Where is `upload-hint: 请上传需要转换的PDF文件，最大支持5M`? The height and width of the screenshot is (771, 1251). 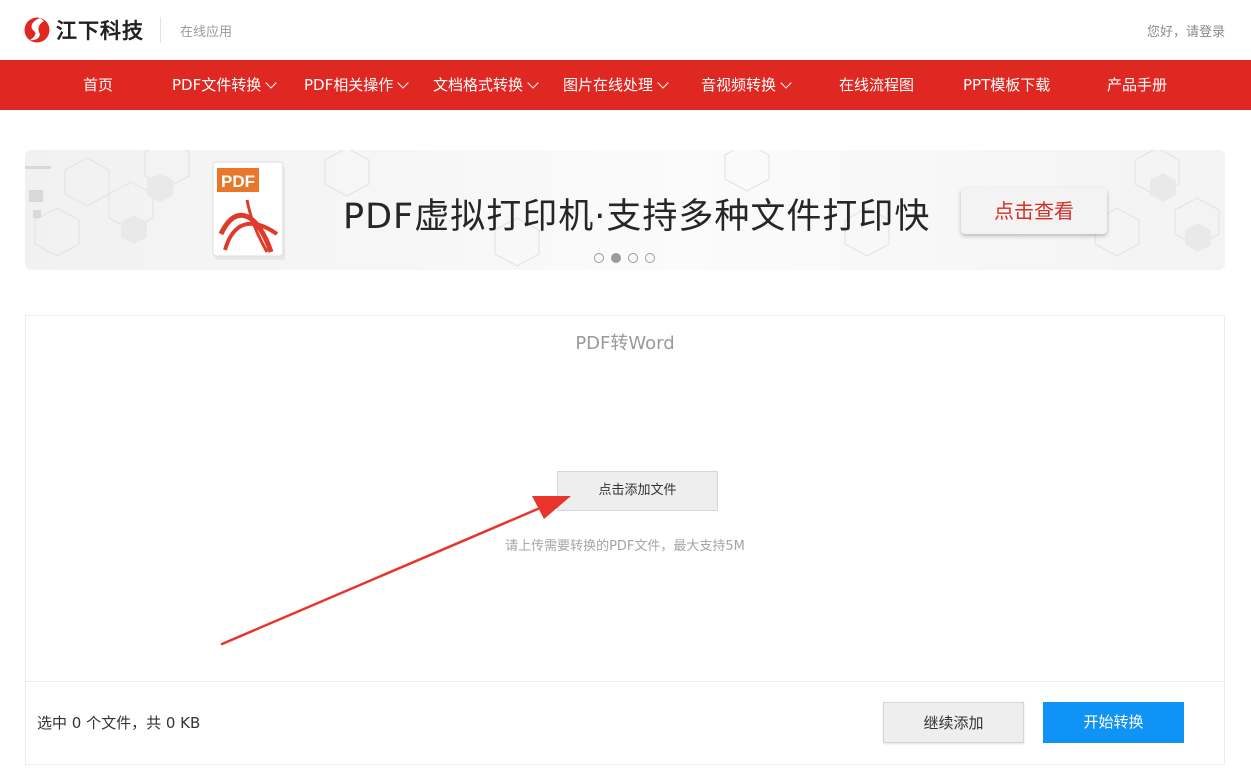
upload-hint: 请上传需要转换的PDF文件，最大支持5M is located at coordinates (625, 546).